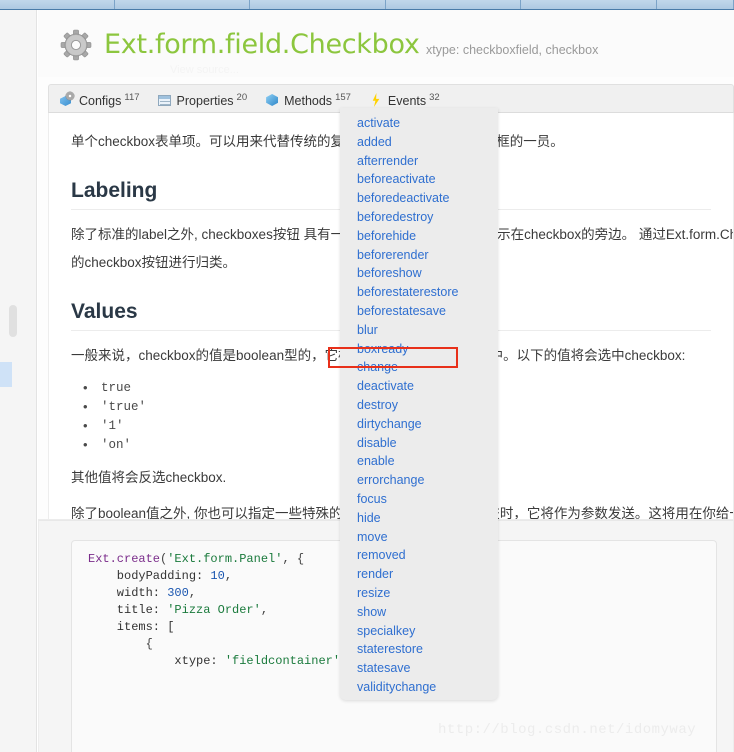 The image size is (734, 752). I want to click on tab-events: Events 32, so click(404, 98).